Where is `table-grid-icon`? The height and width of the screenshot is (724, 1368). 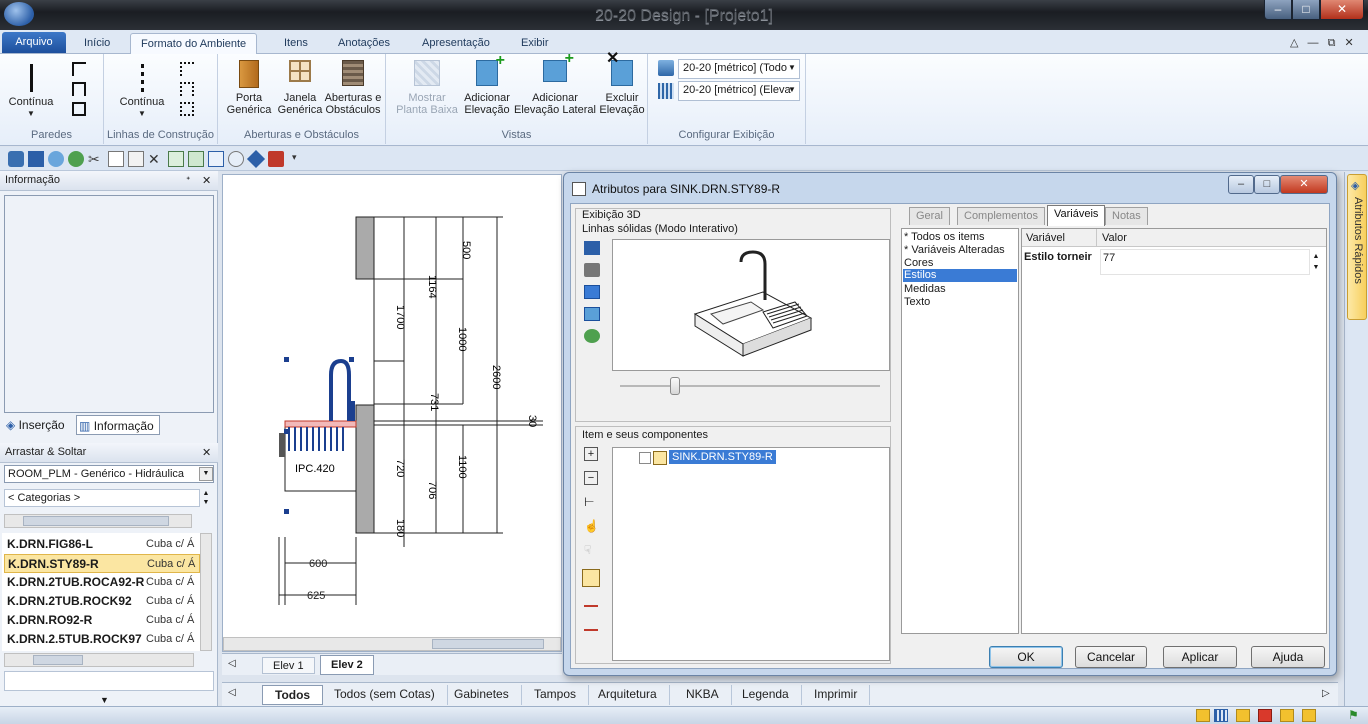
table-grid-icon is located at coordinates (1287, 715).